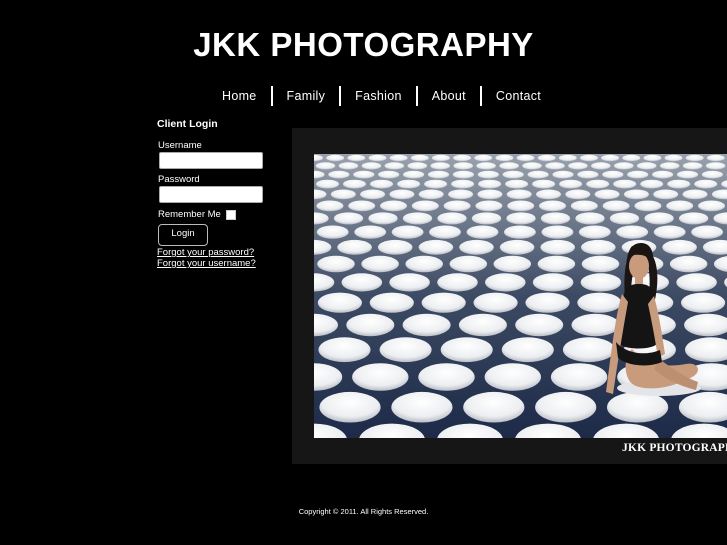 The height and width of the screenshot is (545, 727). Describe the element at coordinates (222, 252) in the screenshot. I see `forgot-password-link: Forgot your password?` at that location.